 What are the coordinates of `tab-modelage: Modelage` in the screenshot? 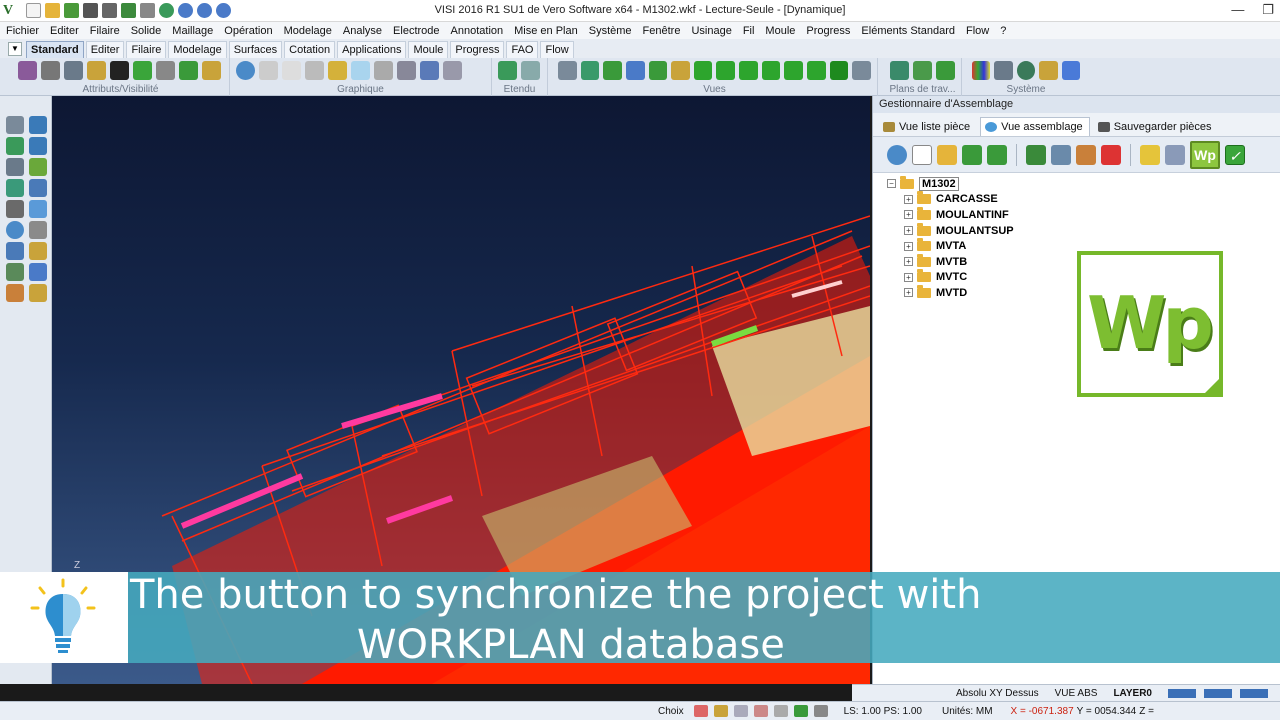 It's located at (197, 49).